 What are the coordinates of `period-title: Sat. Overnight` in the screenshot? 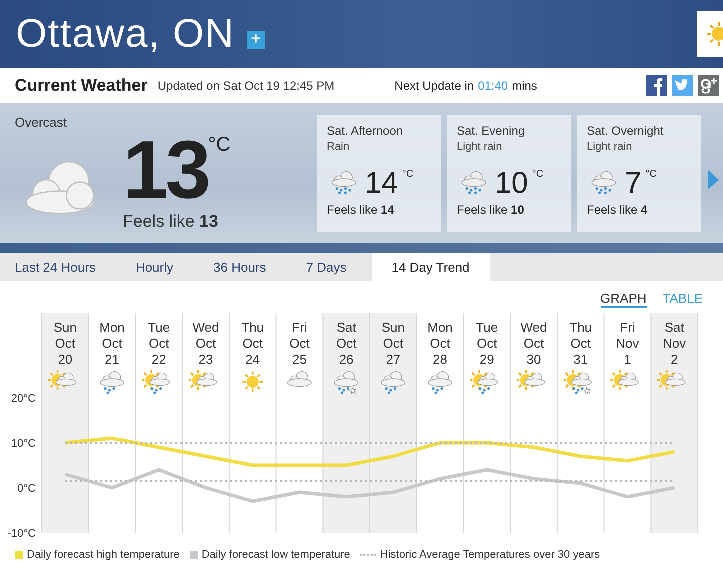 It's located at (626, 131).